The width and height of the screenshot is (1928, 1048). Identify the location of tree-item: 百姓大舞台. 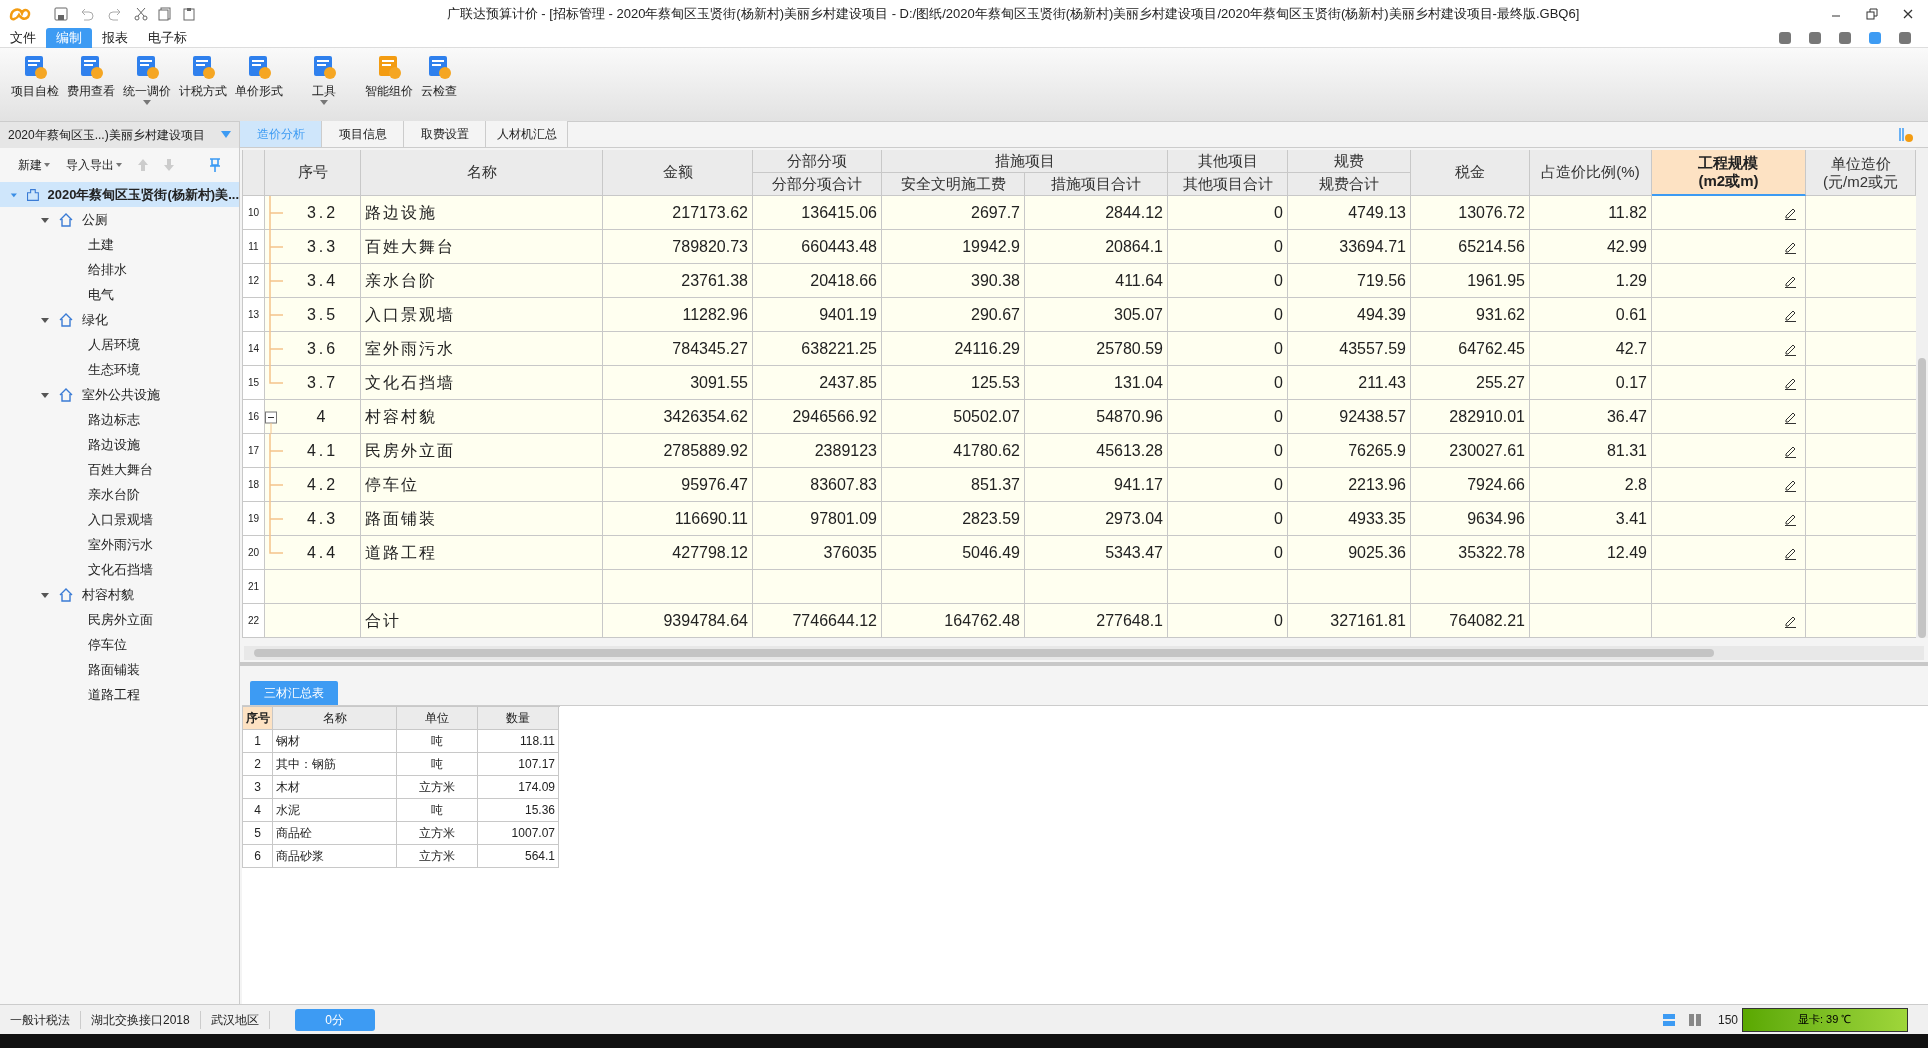
(119, 469).